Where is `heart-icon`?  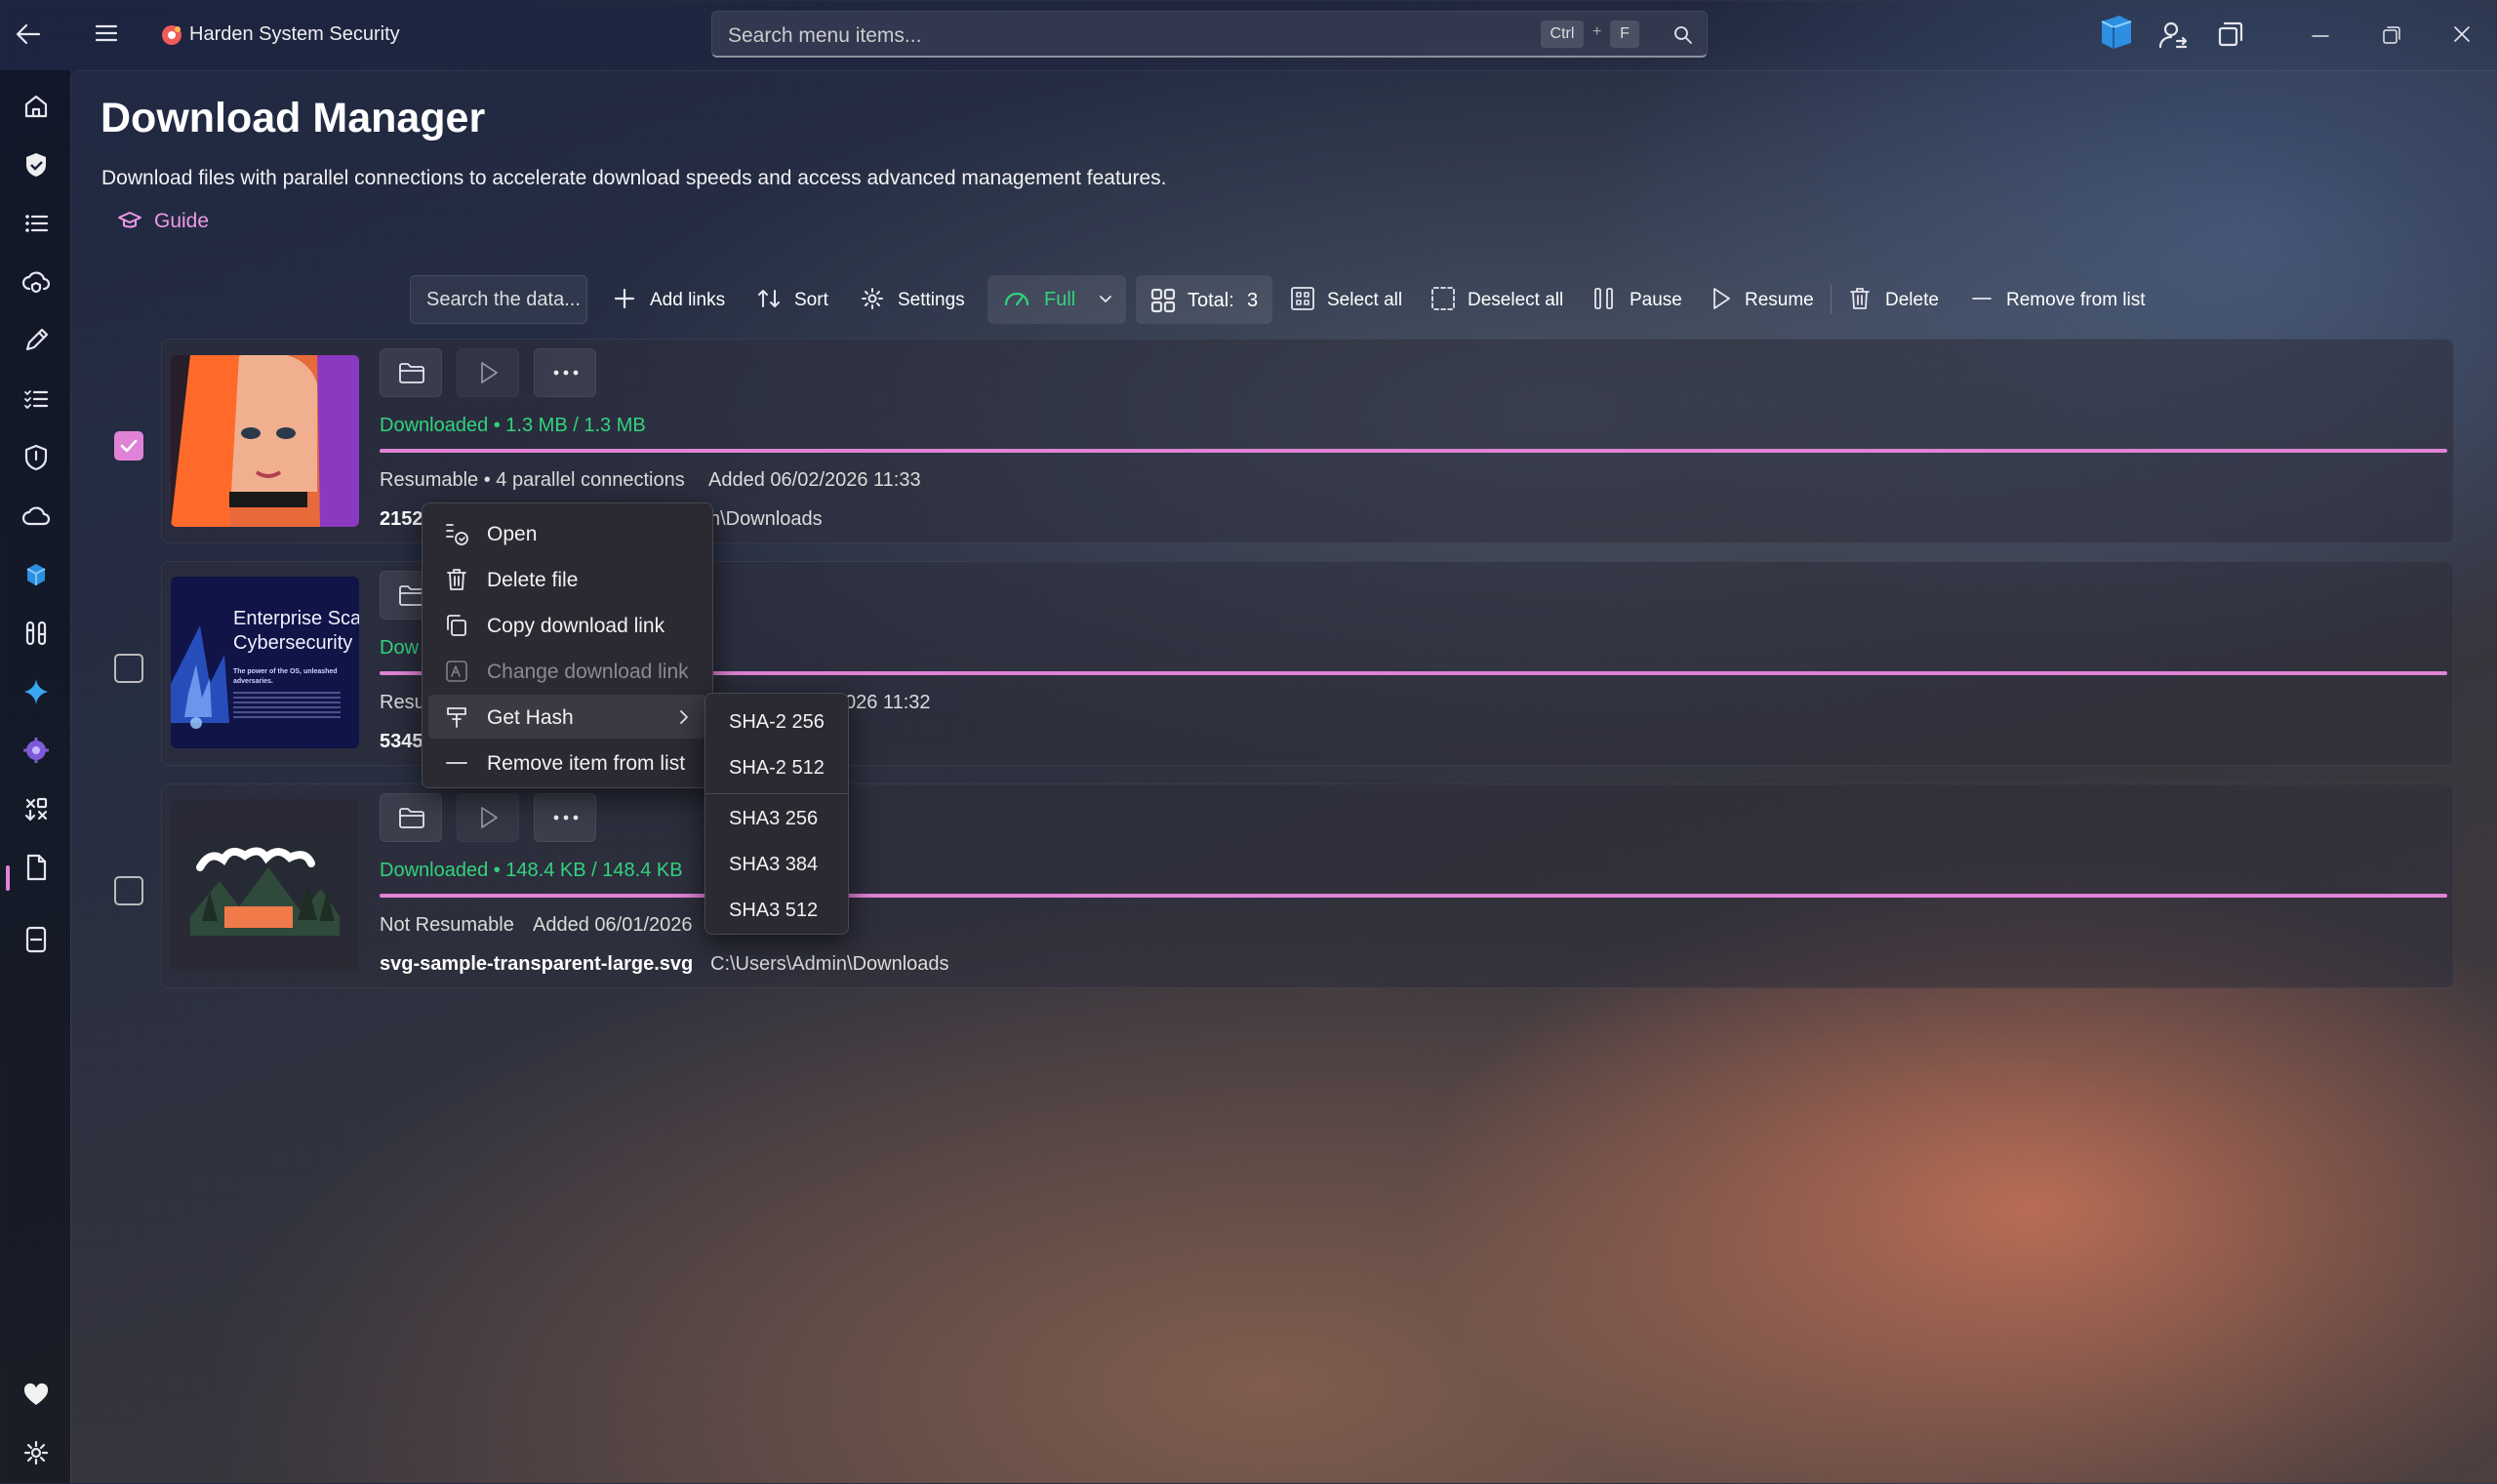
heart-icon is located at coordinates (37, 1394).